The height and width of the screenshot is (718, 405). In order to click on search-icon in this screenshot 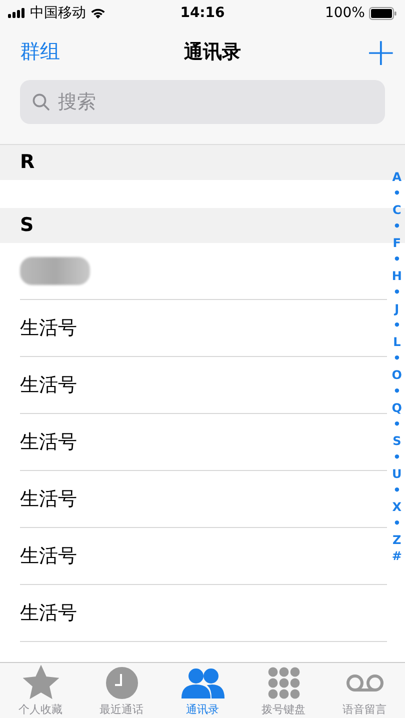, I will do `click(41, 102)`.